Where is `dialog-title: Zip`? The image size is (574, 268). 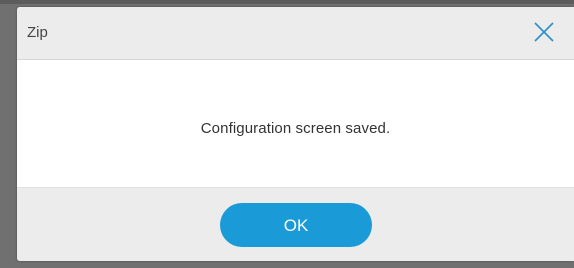 dialog-title: Zip is located at coordinates (37, 32).